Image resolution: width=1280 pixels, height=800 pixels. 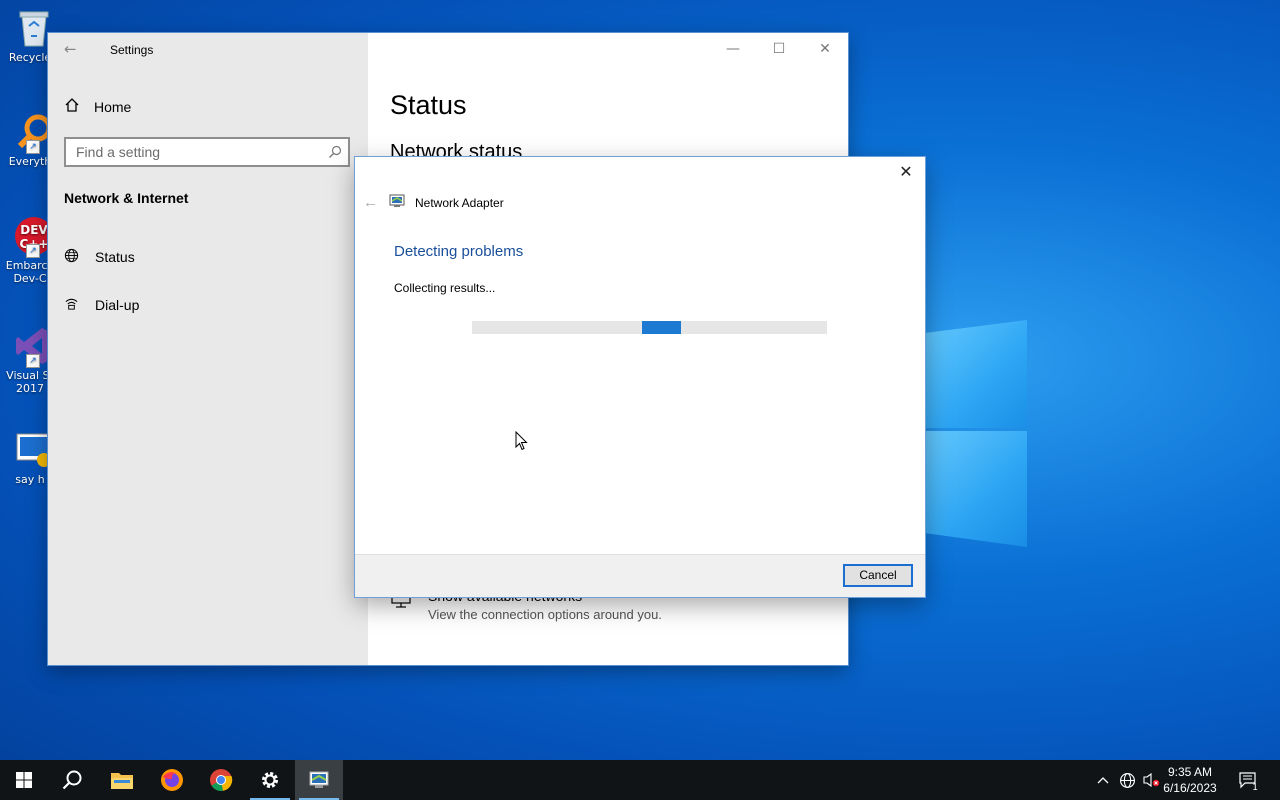 I want to click on marquee-progress-bar, so click(x=649, y=327).